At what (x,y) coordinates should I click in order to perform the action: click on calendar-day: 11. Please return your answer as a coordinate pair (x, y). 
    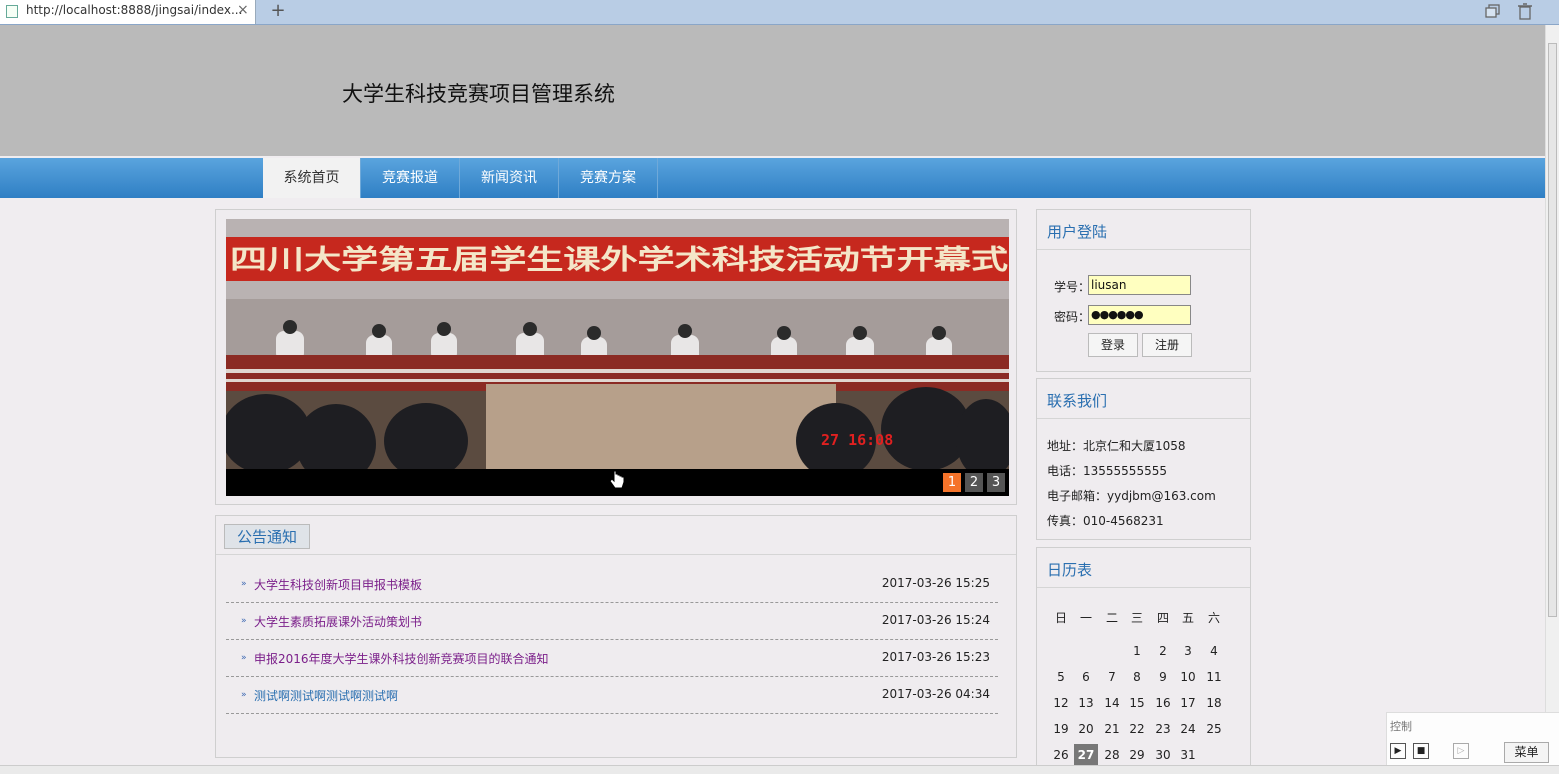
    Looking at the image, I should click on (1214, 677).